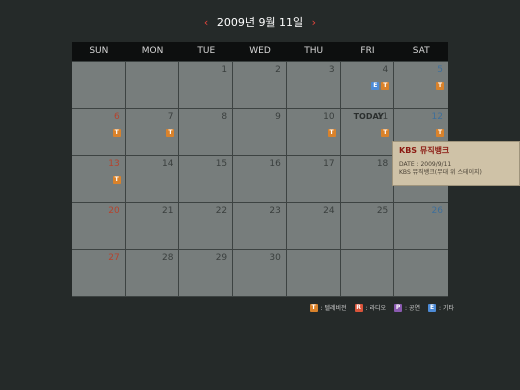 This screenshot has width=520, height=390. Describe the element at coordinates (275, 258) in the screenshot. I see `day-number: 30` at that location.